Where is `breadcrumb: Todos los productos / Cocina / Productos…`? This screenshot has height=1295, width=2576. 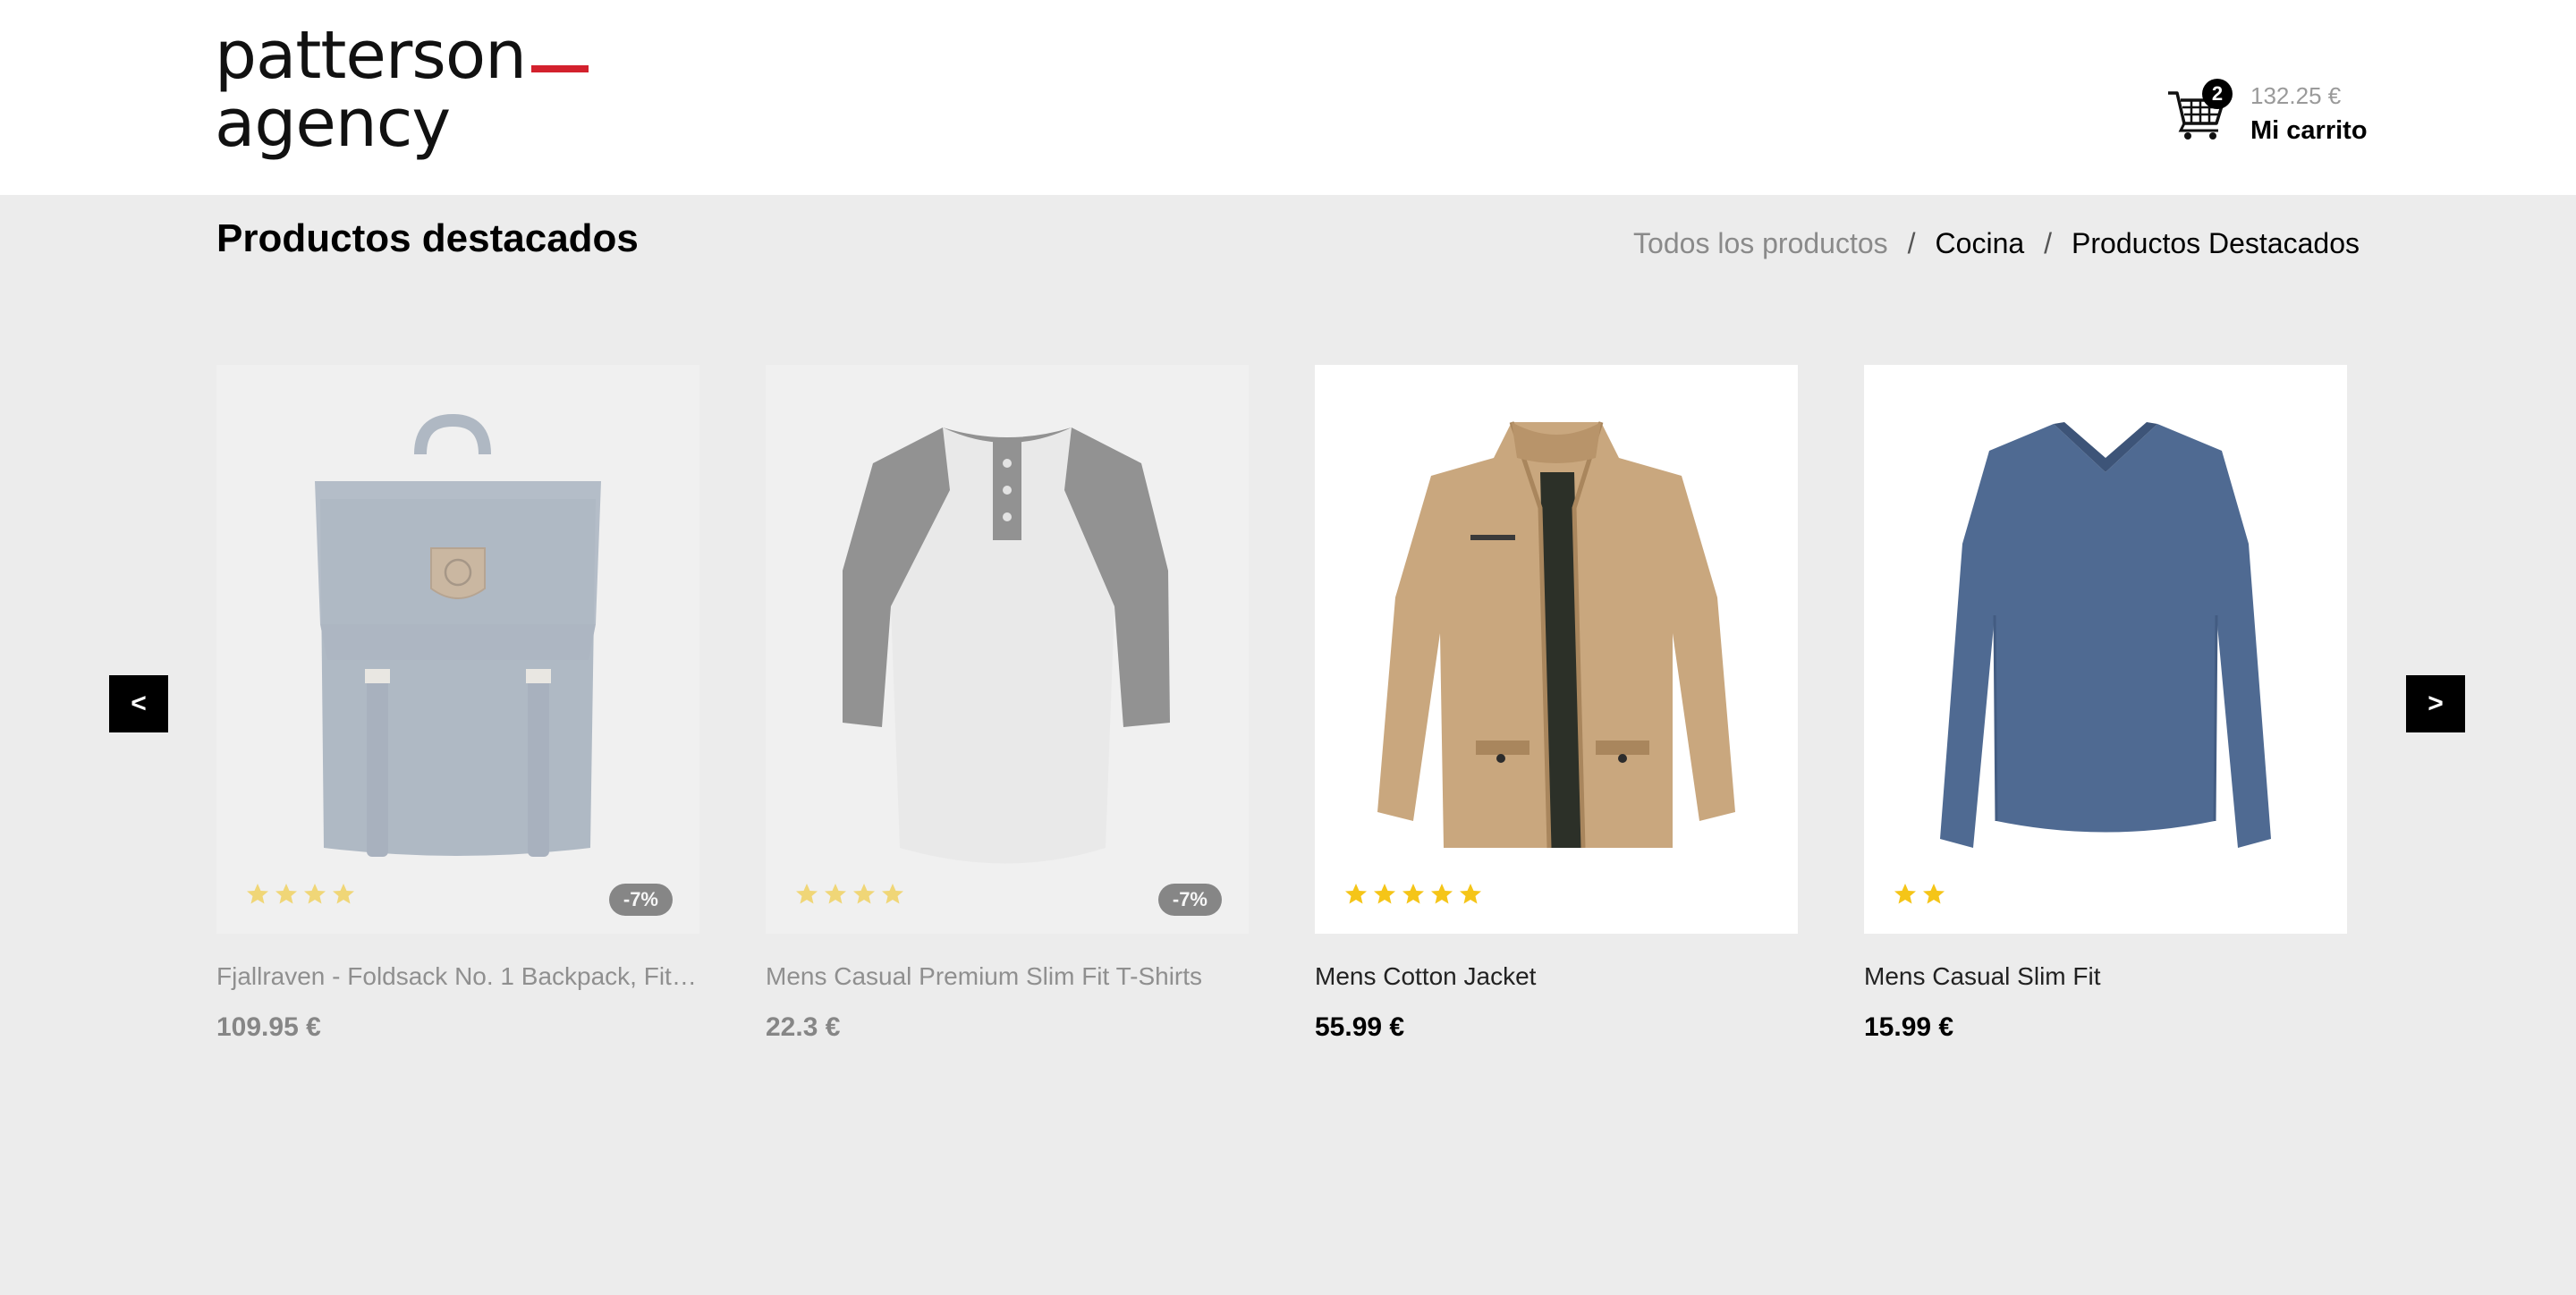
breadcrumb: Todos los productos / Cocina / Productos… is located at coordinates (1996, 243).